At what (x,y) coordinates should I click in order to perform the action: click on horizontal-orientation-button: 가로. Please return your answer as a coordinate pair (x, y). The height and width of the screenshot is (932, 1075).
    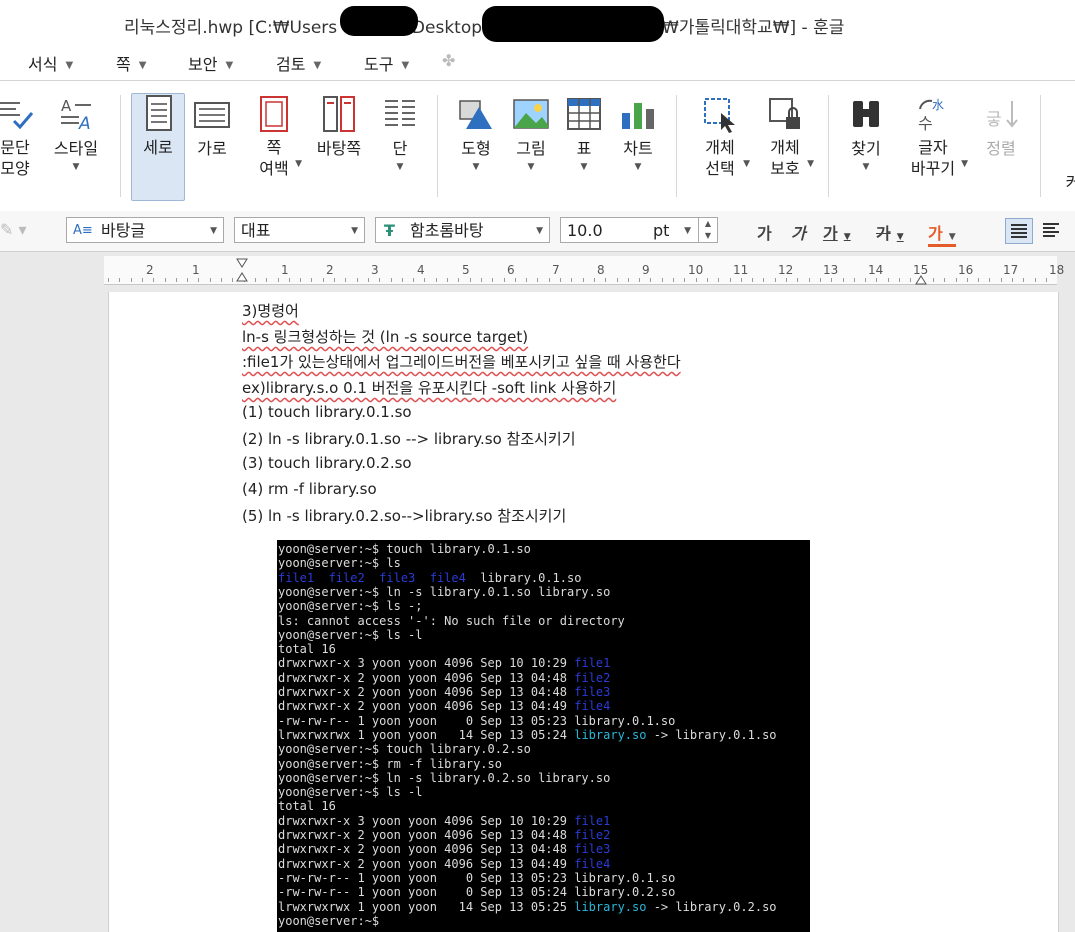
    Looking at the image, I should click on (212, 127).